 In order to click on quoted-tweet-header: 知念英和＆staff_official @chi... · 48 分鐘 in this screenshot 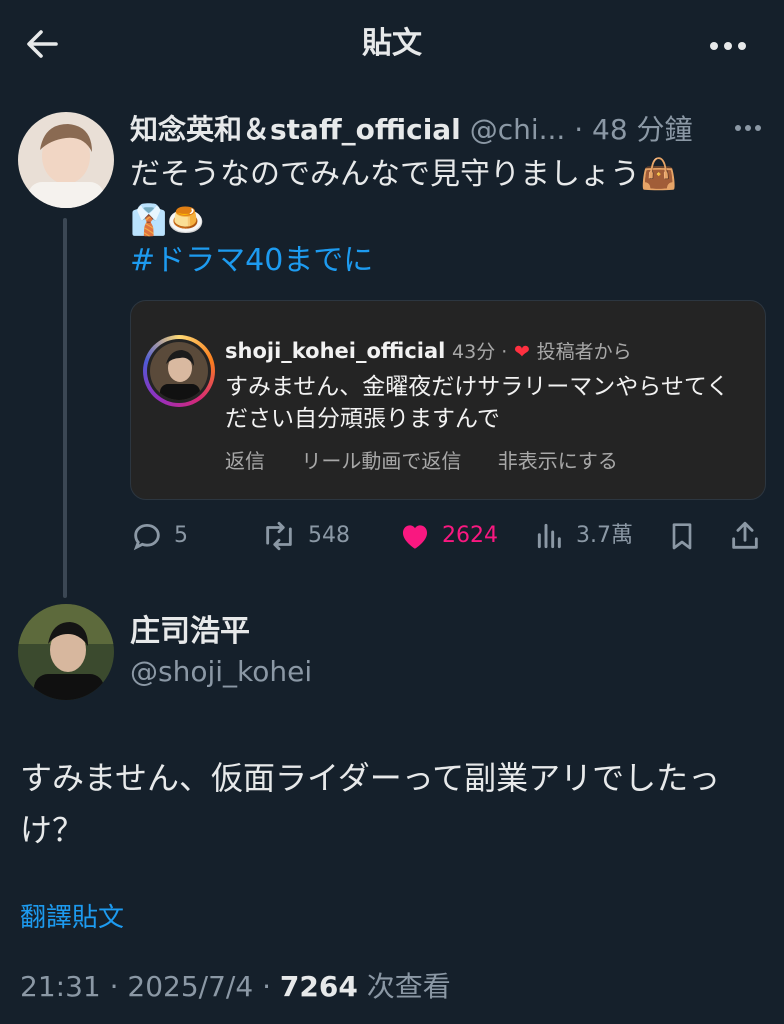, I will do `click(440, 130)`.